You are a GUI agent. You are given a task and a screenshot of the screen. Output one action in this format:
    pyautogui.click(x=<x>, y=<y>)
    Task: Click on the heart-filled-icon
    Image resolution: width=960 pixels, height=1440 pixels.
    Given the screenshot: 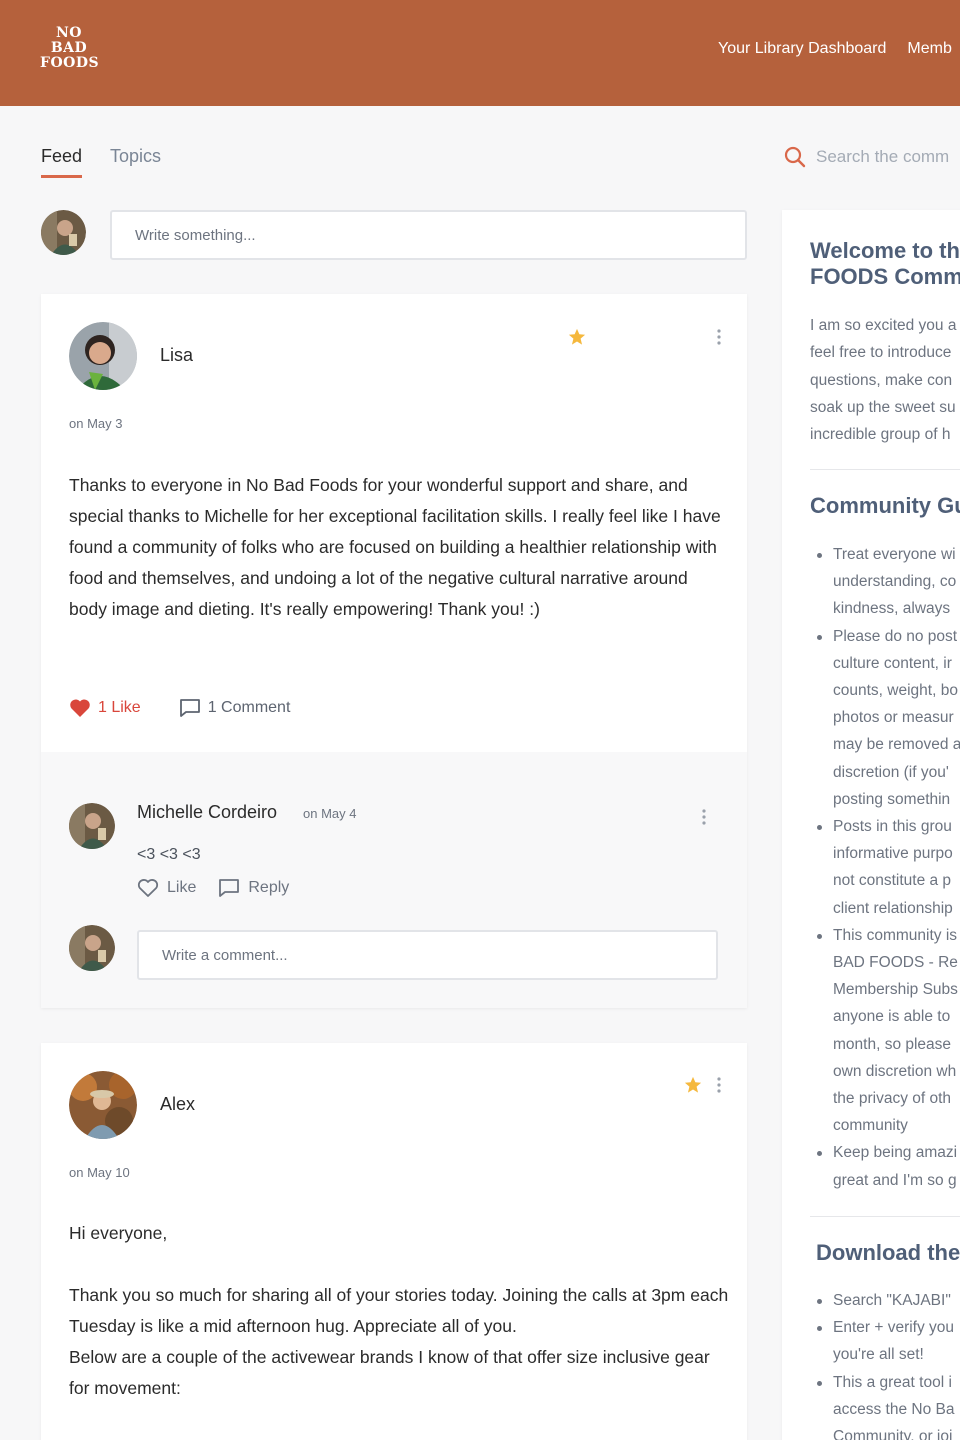 What is the action you would take?
    pyautogui.click(x=80, y=708)
    